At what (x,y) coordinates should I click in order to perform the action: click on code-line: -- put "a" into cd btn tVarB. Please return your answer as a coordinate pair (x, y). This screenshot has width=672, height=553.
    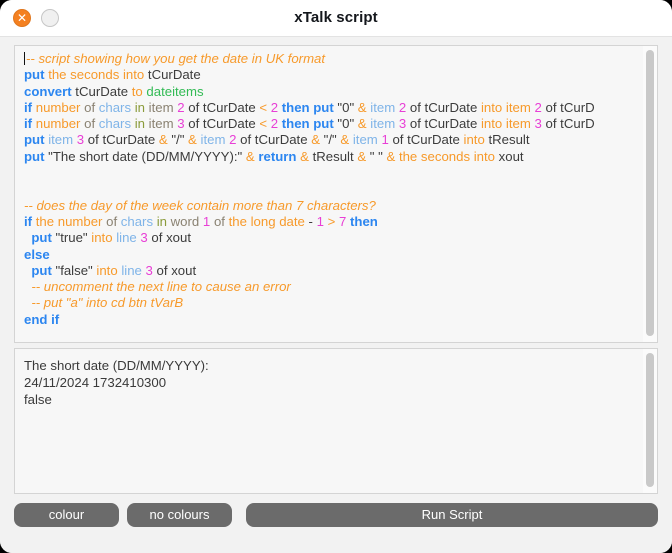
    Looking at the image, I should click on (333, 303).